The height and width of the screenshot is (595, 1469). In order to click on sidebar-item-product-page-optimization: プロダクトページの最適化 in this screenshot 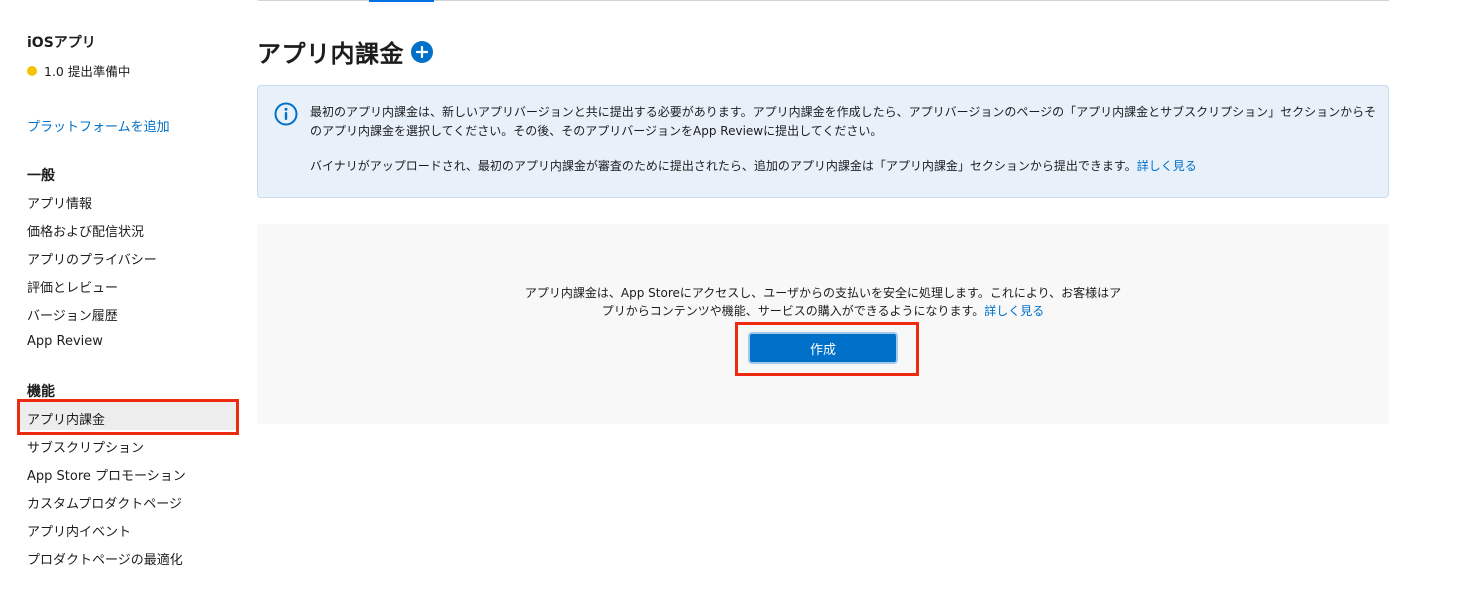, I will do `click(105, 558)`.